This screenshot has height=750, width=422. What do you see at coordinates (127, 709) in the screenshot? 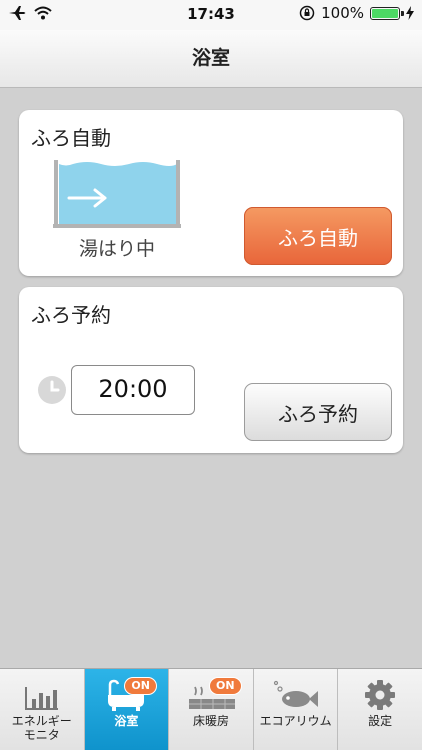
I see `tab-bathroom: ON 浴室` at bounding box center [127, 709].